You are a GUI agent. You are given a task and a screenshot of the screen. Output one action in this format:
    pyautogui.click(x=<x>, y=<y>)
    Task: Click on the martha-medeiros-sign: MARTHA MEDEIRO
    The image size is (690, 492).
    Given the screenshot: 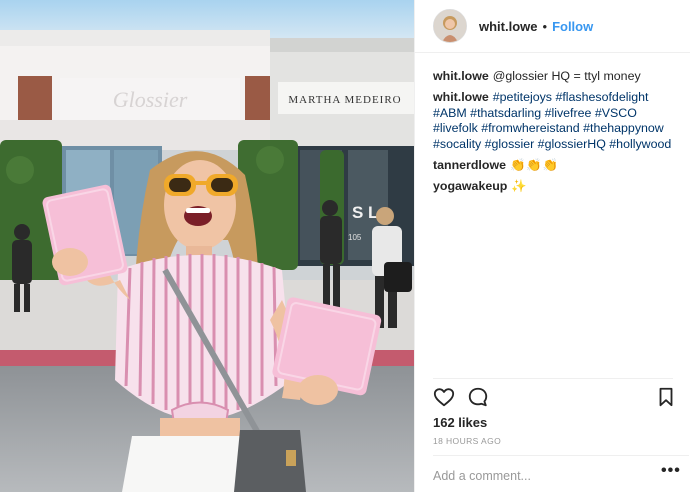 What is the action you would take?
    pyautogui.click(x=344, y=100)
    